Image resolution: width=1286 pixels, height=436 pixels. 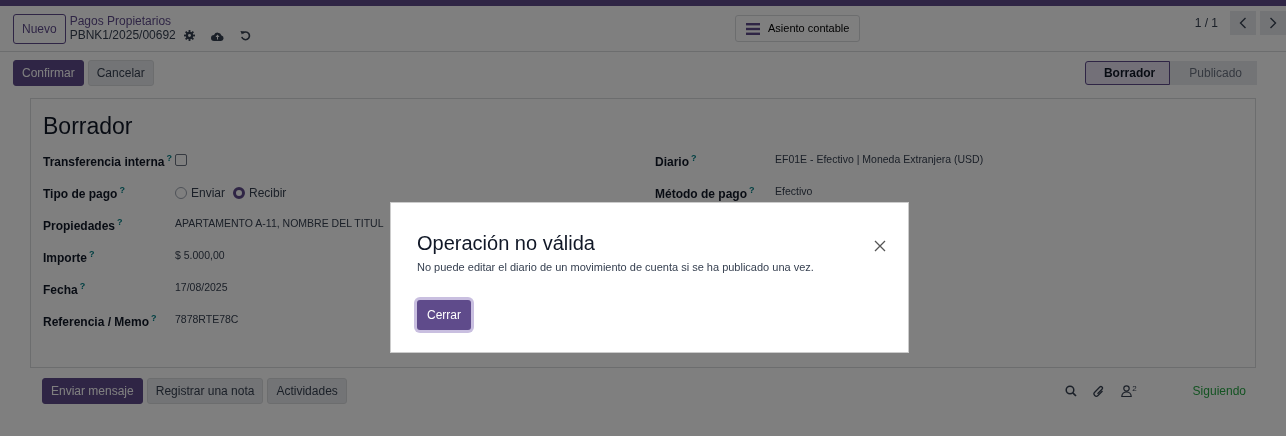 What do you see at coordinates (1213, 73) in the screenshot?
I see `status-step: Publicado` at bounding box center [1213, 73].